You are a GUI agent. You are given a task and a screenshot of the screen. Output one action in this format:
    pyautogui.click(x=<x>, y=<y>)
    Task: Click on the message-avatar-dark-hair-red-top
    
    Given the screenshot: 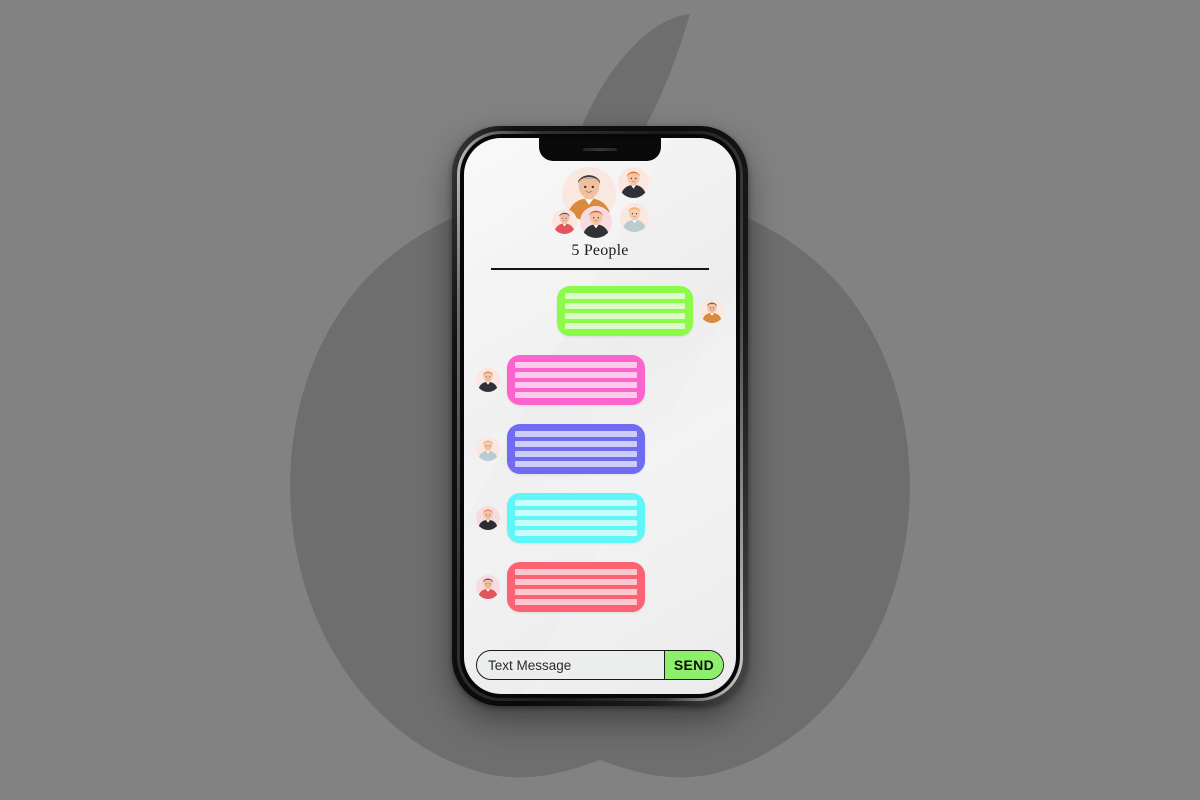 What is the action you would take?
    pyautogui.click(x=488, y=586)
    